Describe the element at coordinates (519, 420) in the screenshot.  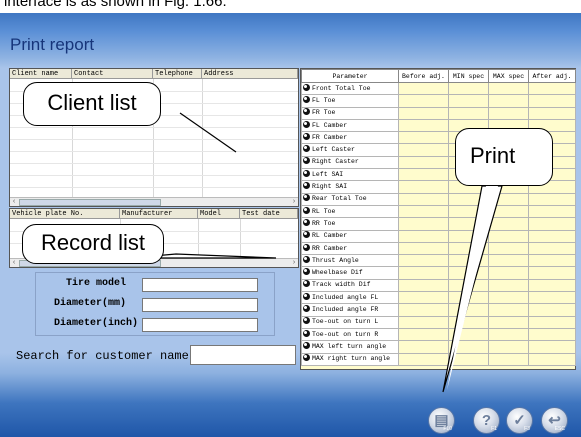
I see `confirm-button: ✓ F3` at that location.